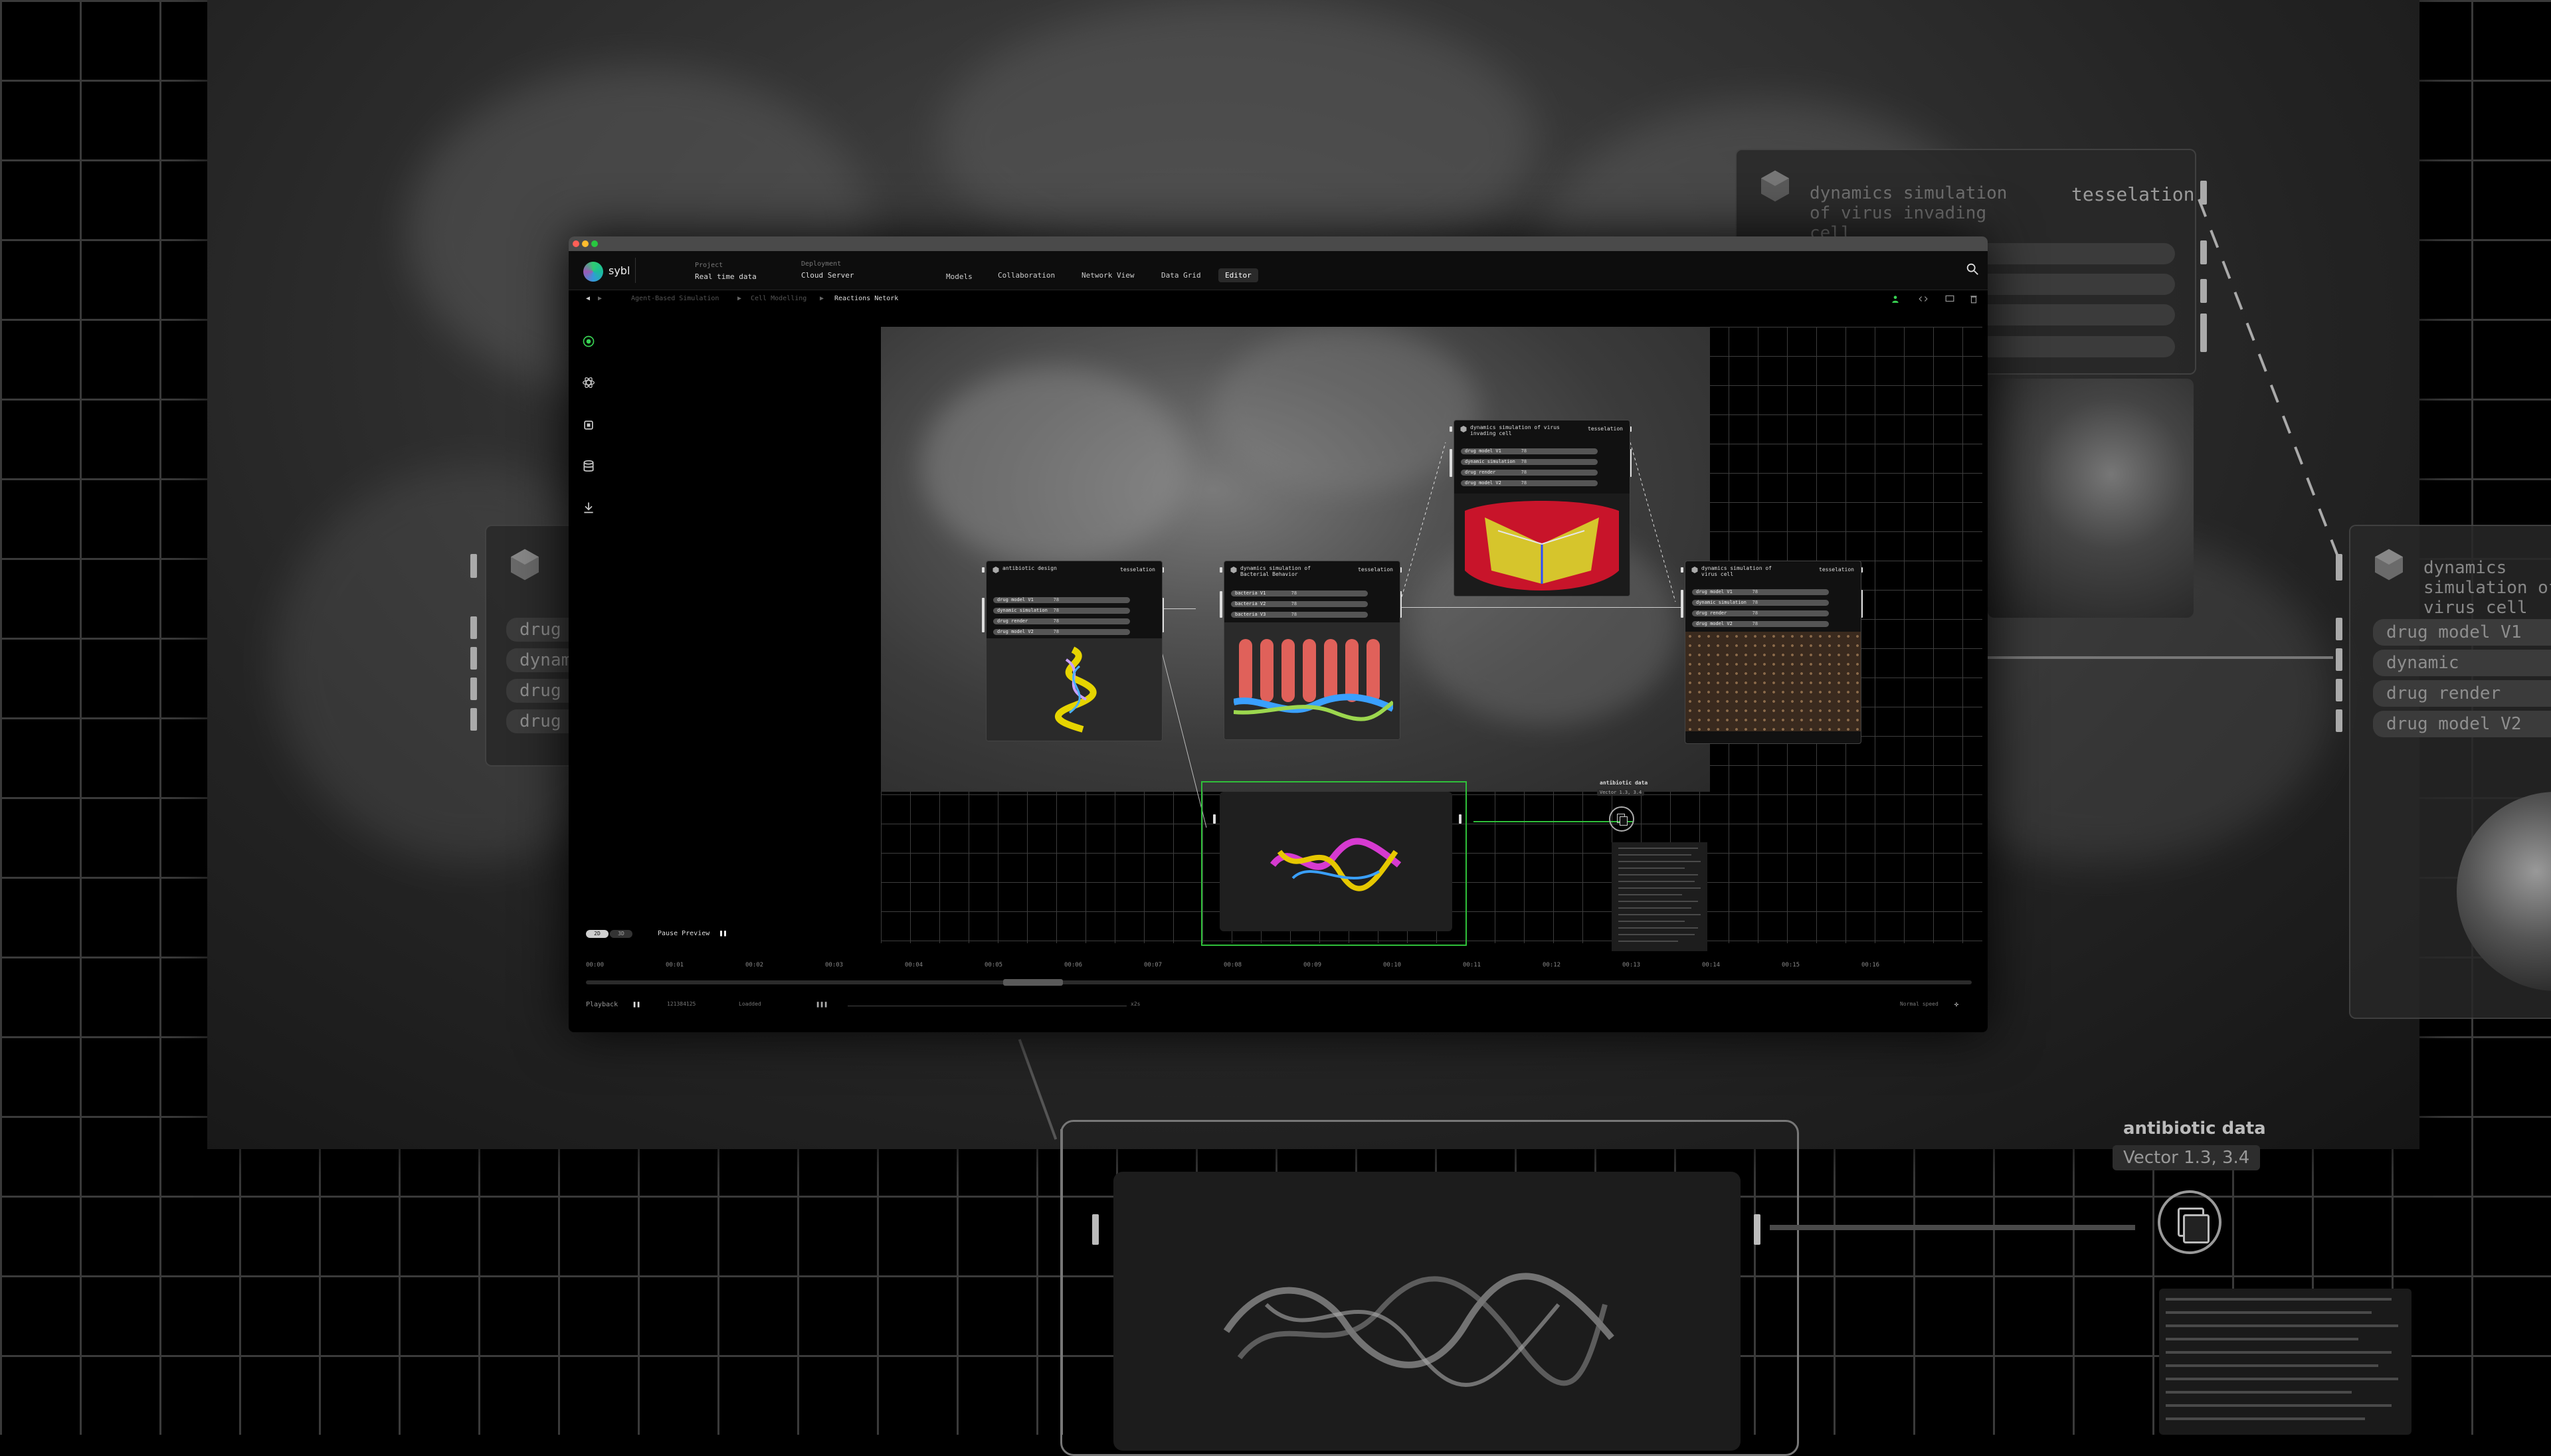 The image size is (2551, 1456). What do you see at coordinates (588, 341) in the screenshot?
I see `target-icon` at bounding box center [588, 341].